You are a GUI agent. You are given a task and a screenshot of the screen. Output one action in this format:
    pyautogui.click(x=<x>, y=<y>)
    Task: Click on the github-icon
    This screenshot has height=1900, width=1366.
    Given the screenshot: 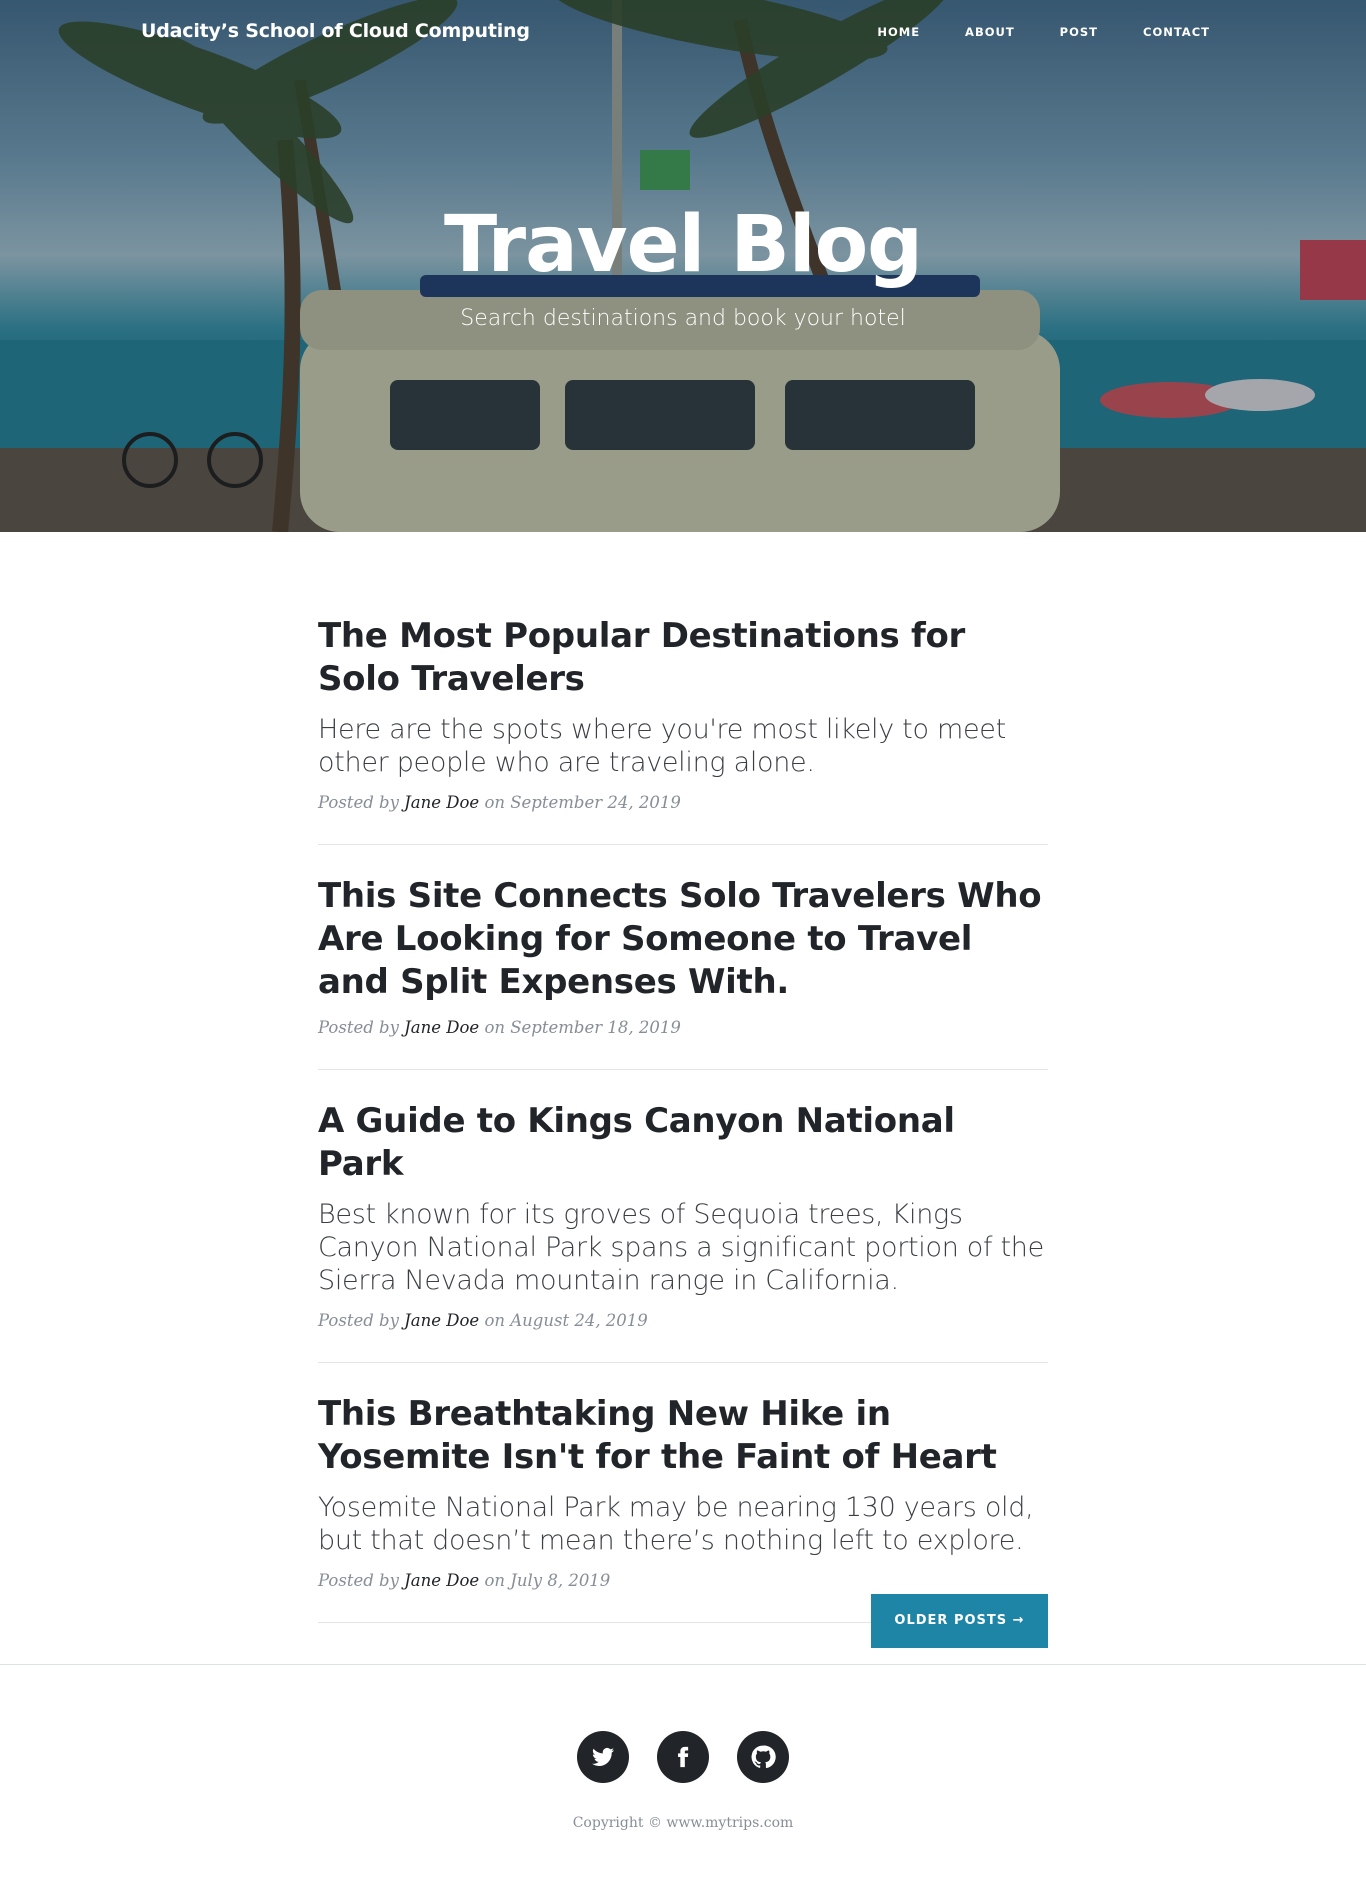 What is the action you would take?
    pyautogui.click(x=763, y=1757)
    